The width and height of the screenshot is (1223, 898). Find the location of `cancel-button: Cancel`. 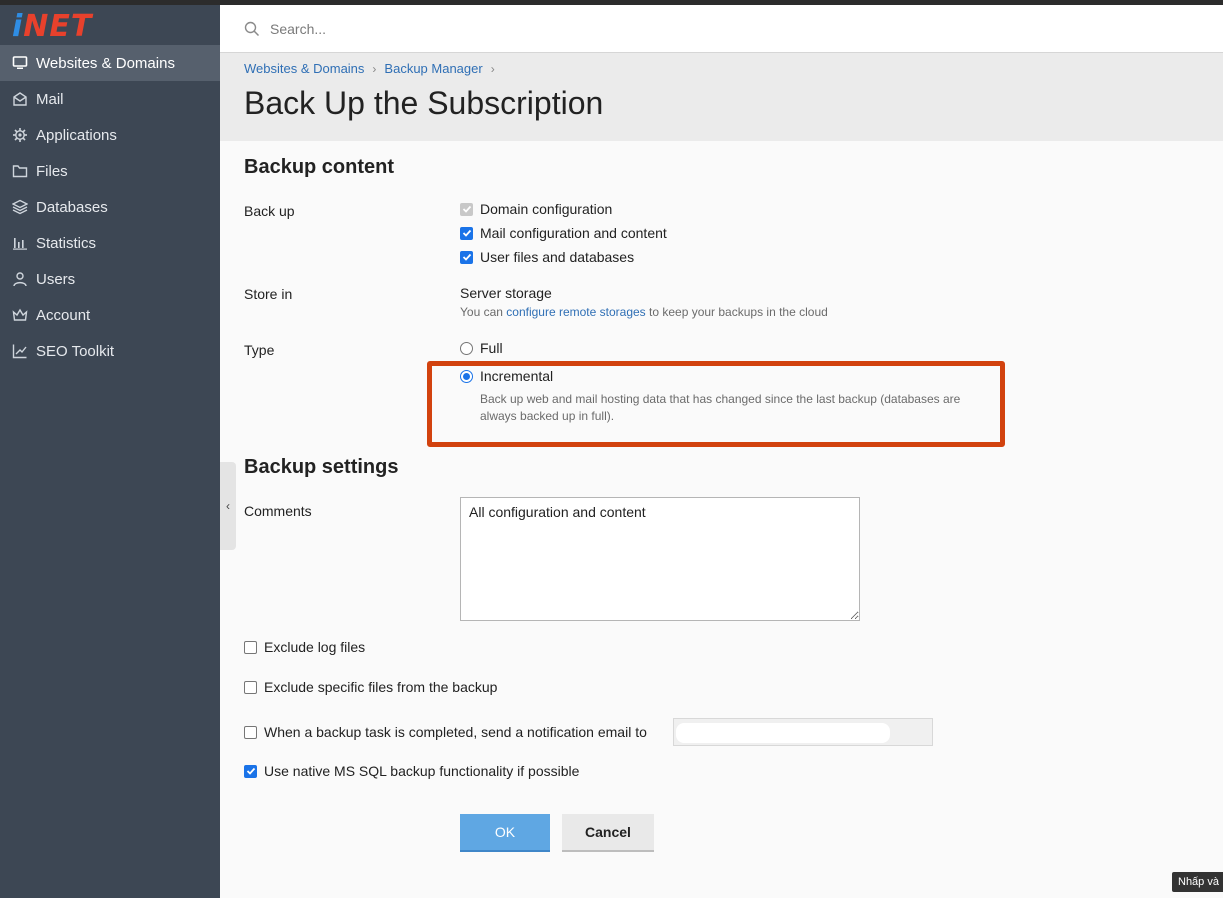

cancel-button: Cancel is located at coordinates (608, 833).